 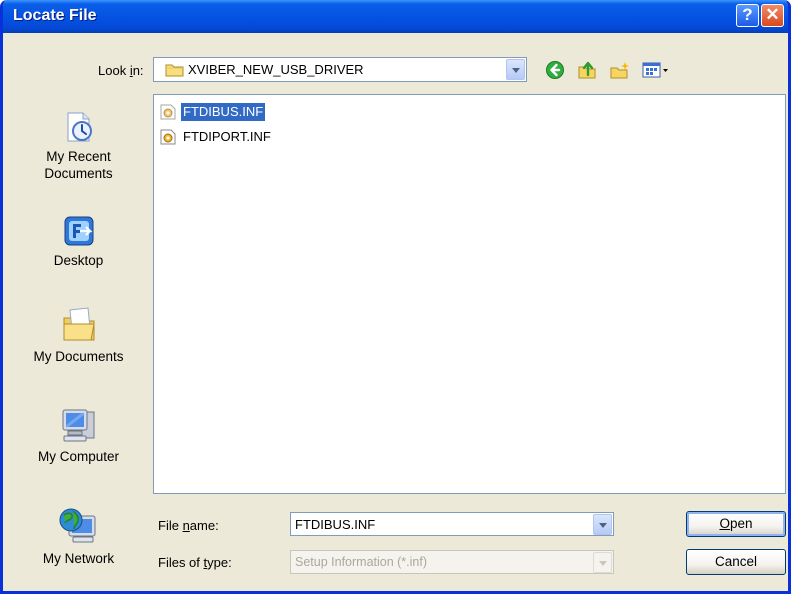 What do you see at coordinates (452, 562) in the screenshot?
I see `files-of-type-combobox: Setup Information (*.inf)` at bounding box center [452, 562].